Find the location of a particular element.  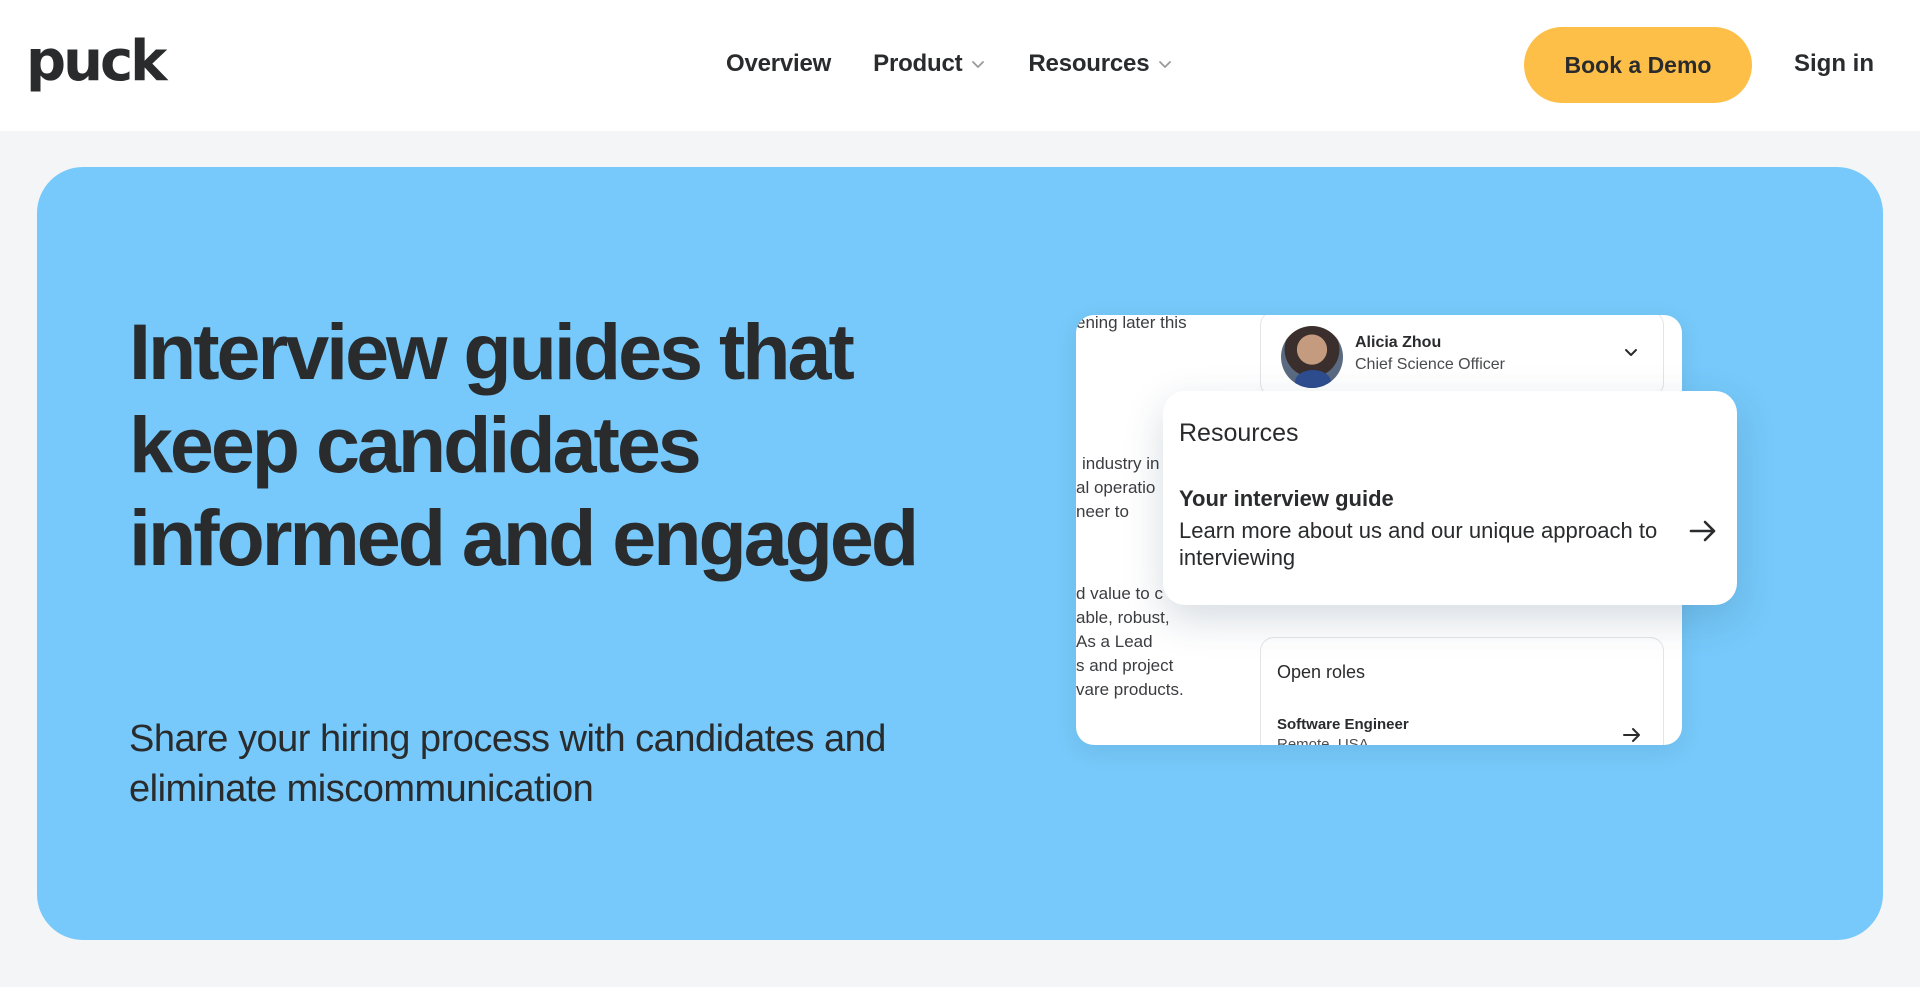

nav-overview-label: Overview is located at coordinates (779, 63).